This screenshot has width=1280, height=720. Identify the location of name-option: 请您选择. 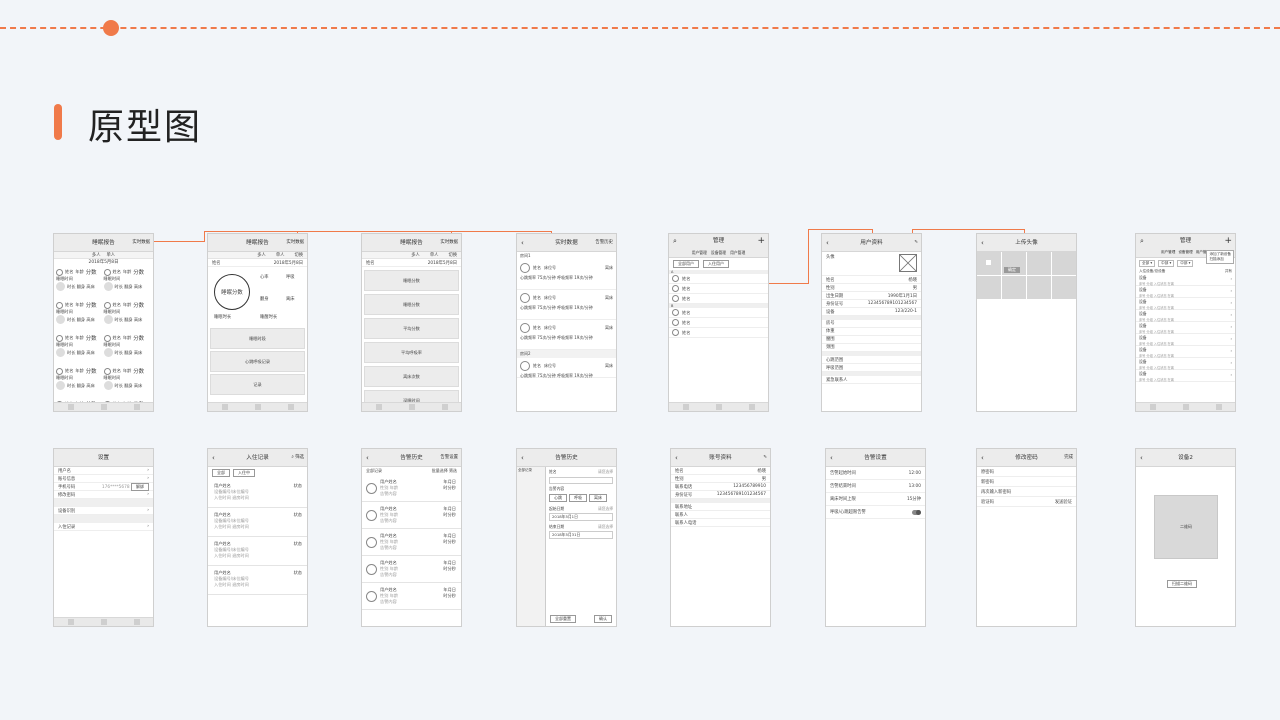
(605, 472).